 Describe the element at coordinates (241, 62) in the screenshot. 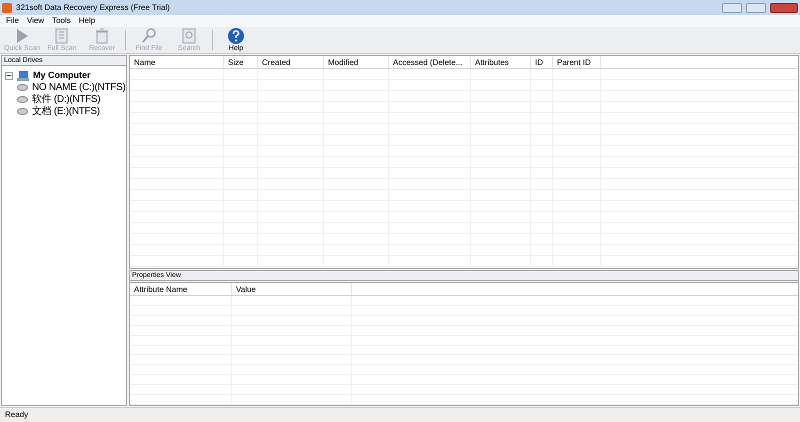

I see `column-header: Size` at that location.